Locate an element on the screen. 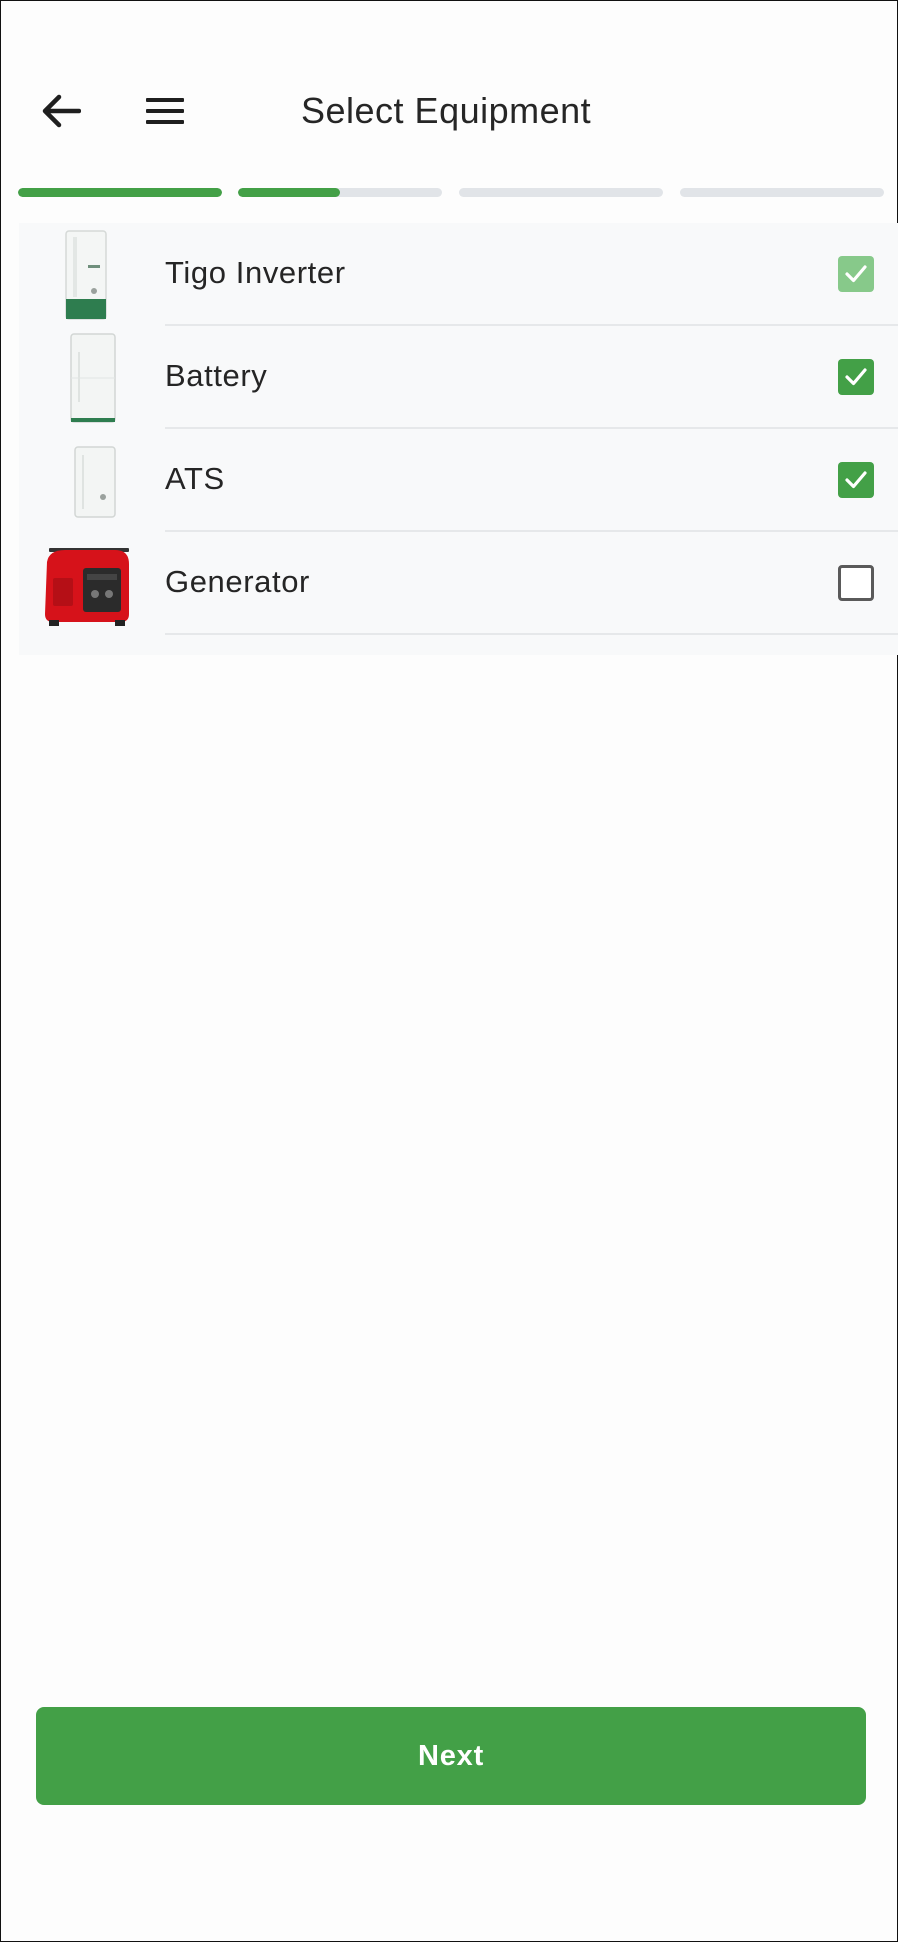 The width and height of the screenshot is (898, 1942). arrow-left-icon is located at coordinates (61, 111).